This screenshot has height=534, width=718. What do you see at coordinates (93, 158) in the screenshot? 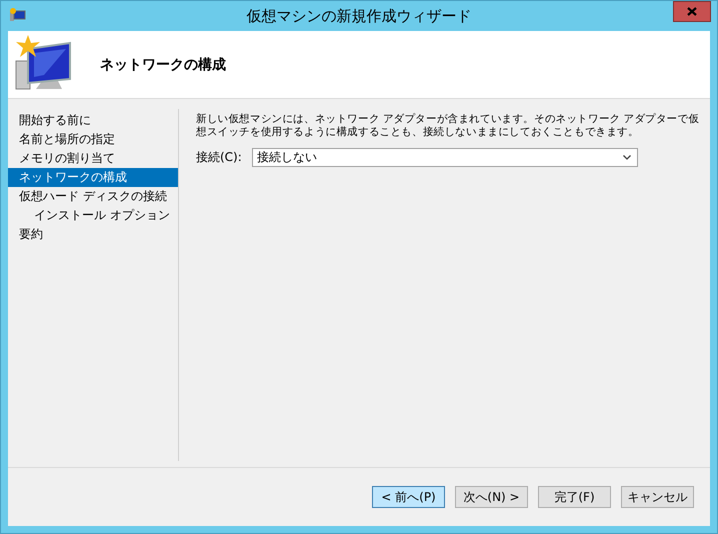
I see `wizard-step: メモリの割り当て` at bounding box center [93, 158].